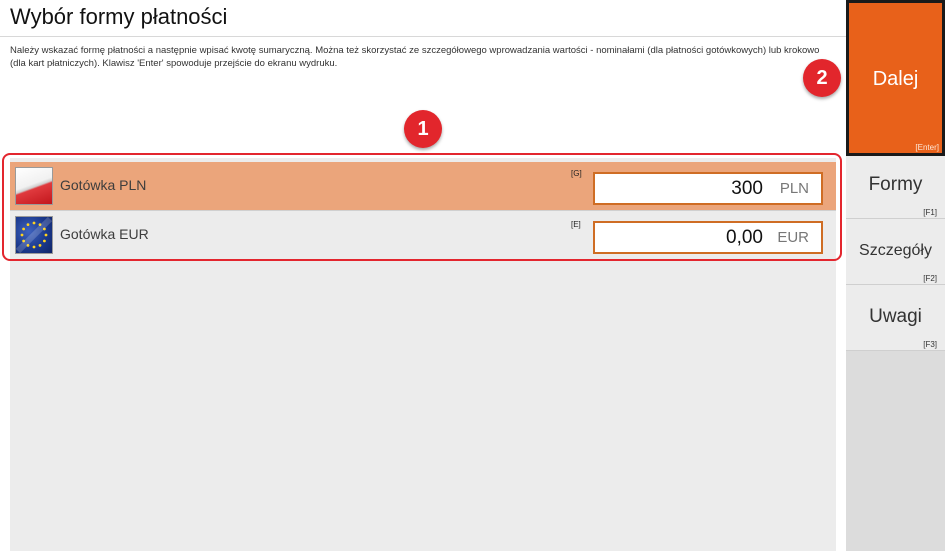 Image resolution: width=945 pixels, height=551 pixels. I want to click on page-title: Wybór formy płatności, so click(119, 16).